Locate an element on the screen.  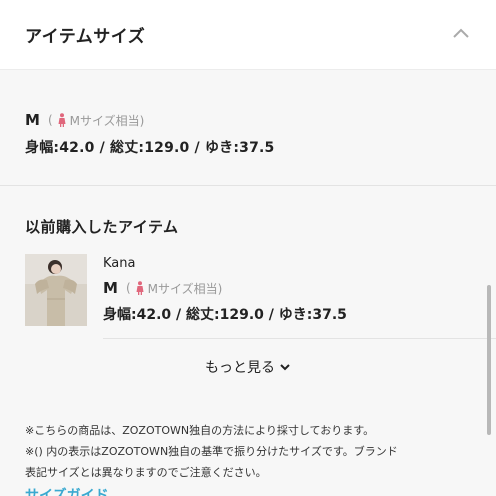
item-size-equivalent-text: Mサイズ相当) is located at coordinates (185, 288).